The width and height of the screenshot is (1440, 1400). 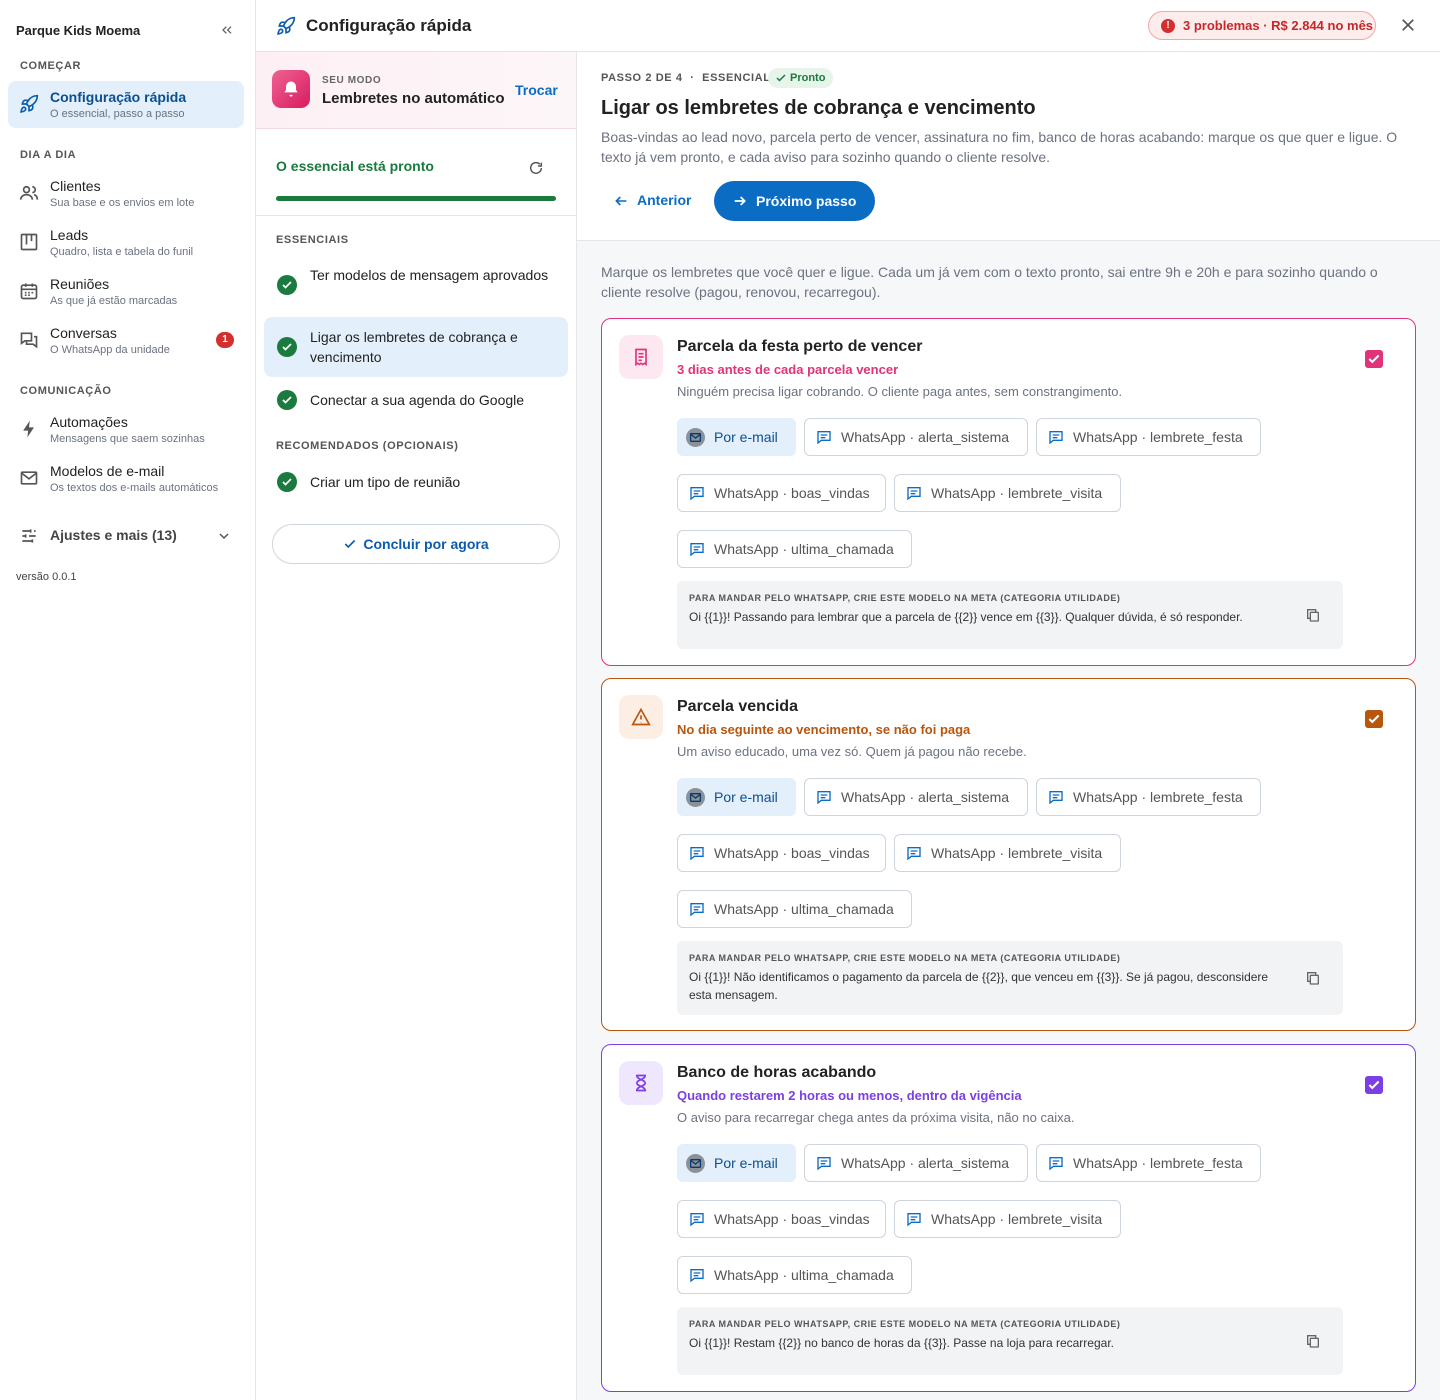 I want to click on mode-value: Lembretes no automático, so click(x=413, y=98).